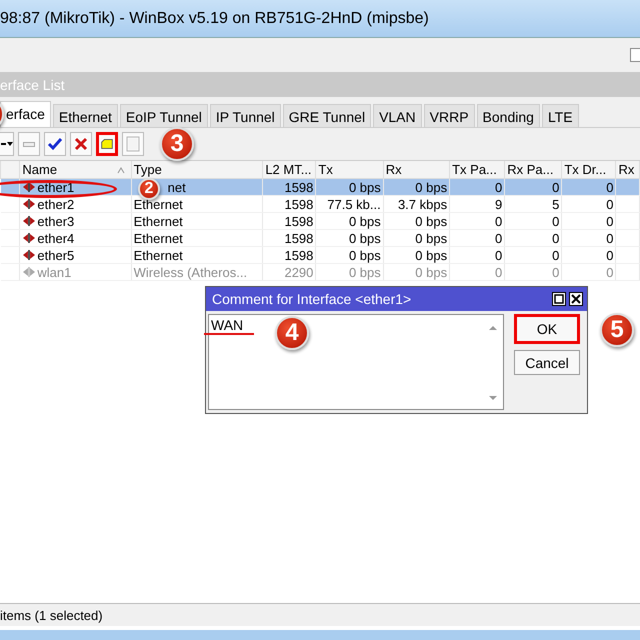 The height and width of the screenshot is (640, 640). What do you see at coordinates (177, 187) in the screenshot?
I see `table-cell: net` at bounding box center [177, 187].